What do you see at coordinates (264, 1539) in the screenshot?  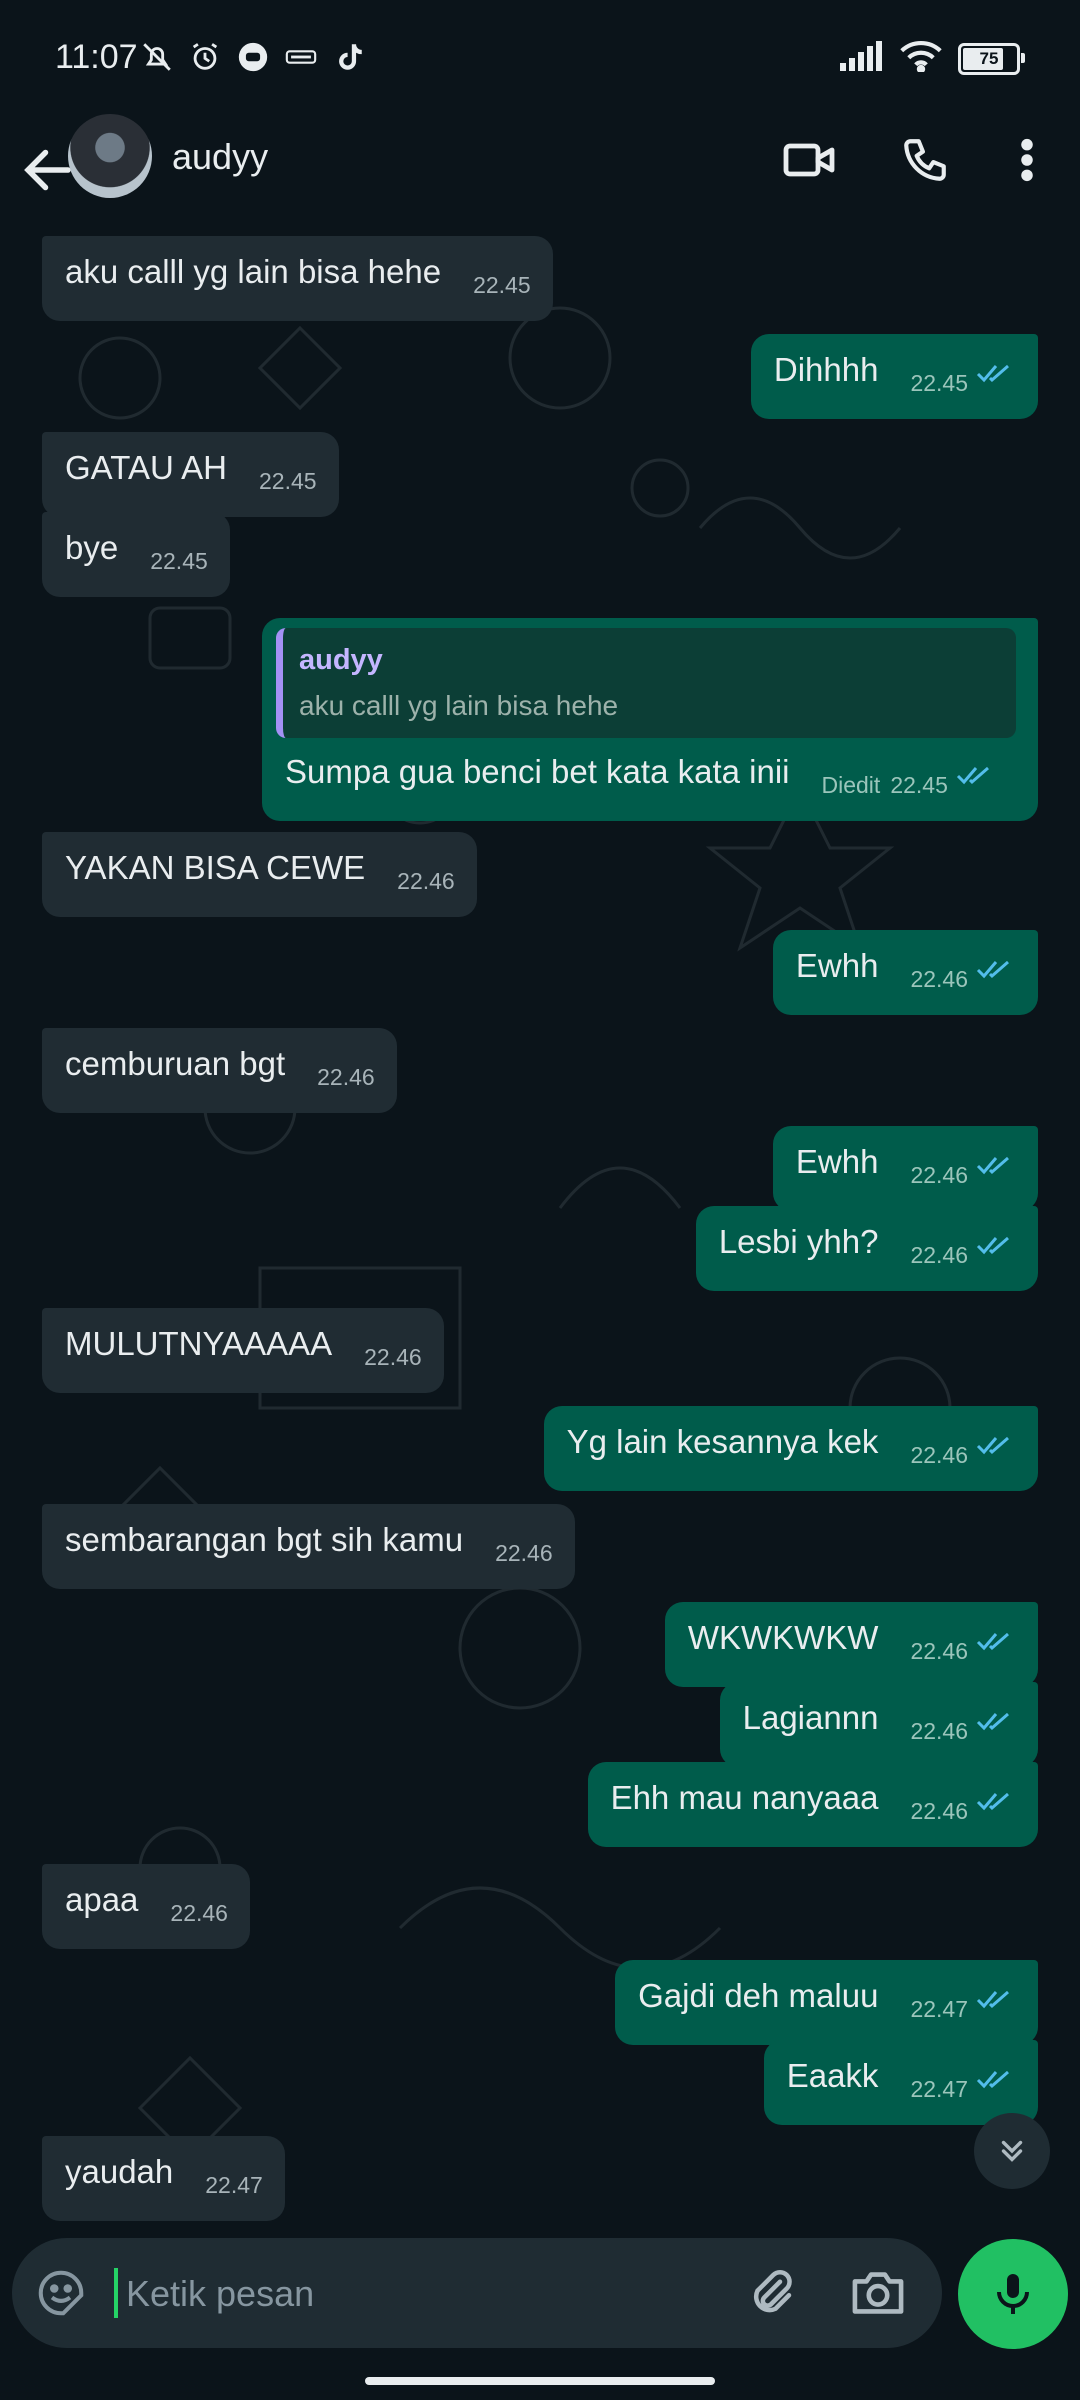 I see `message-text: sembarangan bgt sih kamu` at bounding box center [264, 1539].